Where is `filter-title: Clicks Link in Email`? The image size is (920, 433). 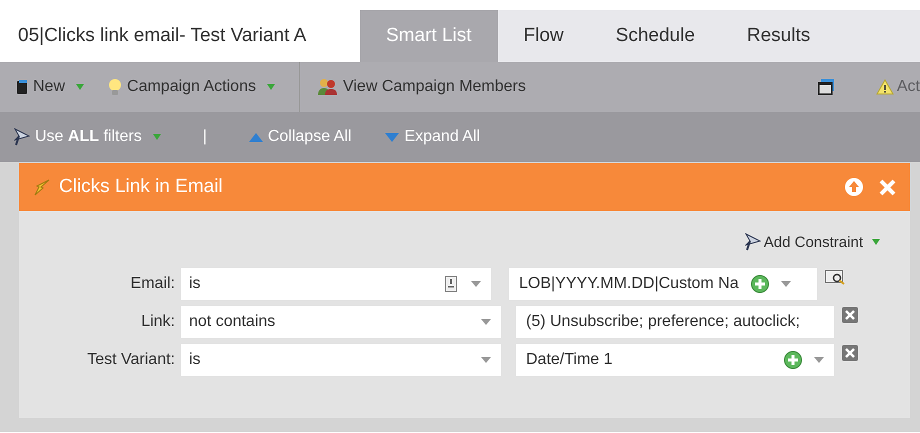
filter-title: Clicks Link in Email is located at coordinates (141, 187).